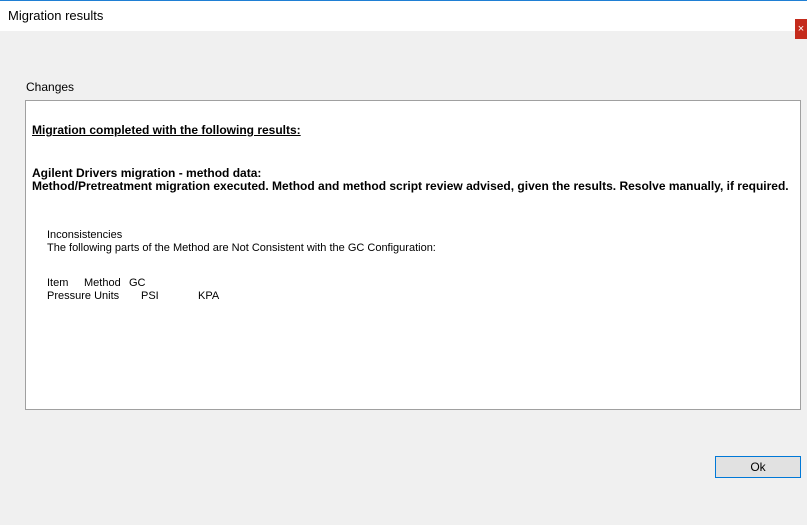 This screenshot has height=525, width=807. What do you see at coordinates (83, 296) in the screenshot?
I see `table-cell-item: Pressure Units` at bounding box center [83, 296].